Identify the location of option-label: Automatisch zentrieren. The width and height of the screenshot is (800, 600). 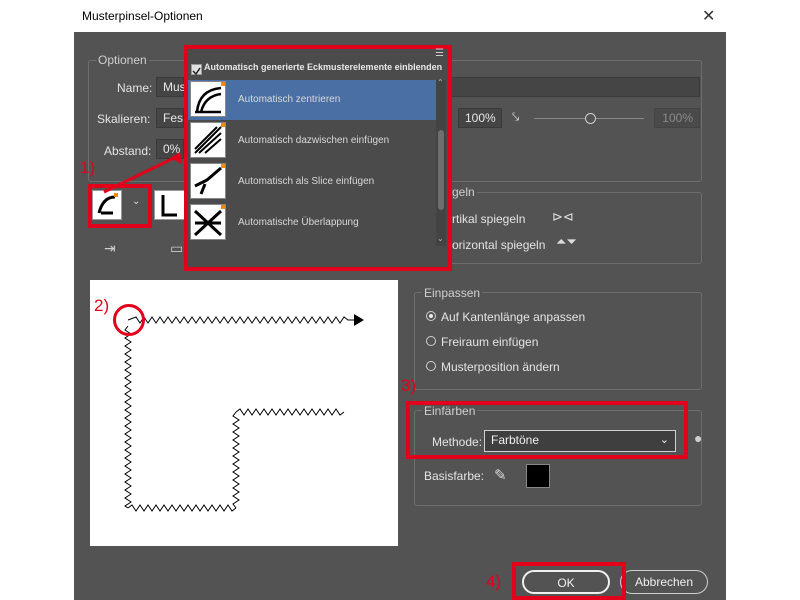
(289, 99).